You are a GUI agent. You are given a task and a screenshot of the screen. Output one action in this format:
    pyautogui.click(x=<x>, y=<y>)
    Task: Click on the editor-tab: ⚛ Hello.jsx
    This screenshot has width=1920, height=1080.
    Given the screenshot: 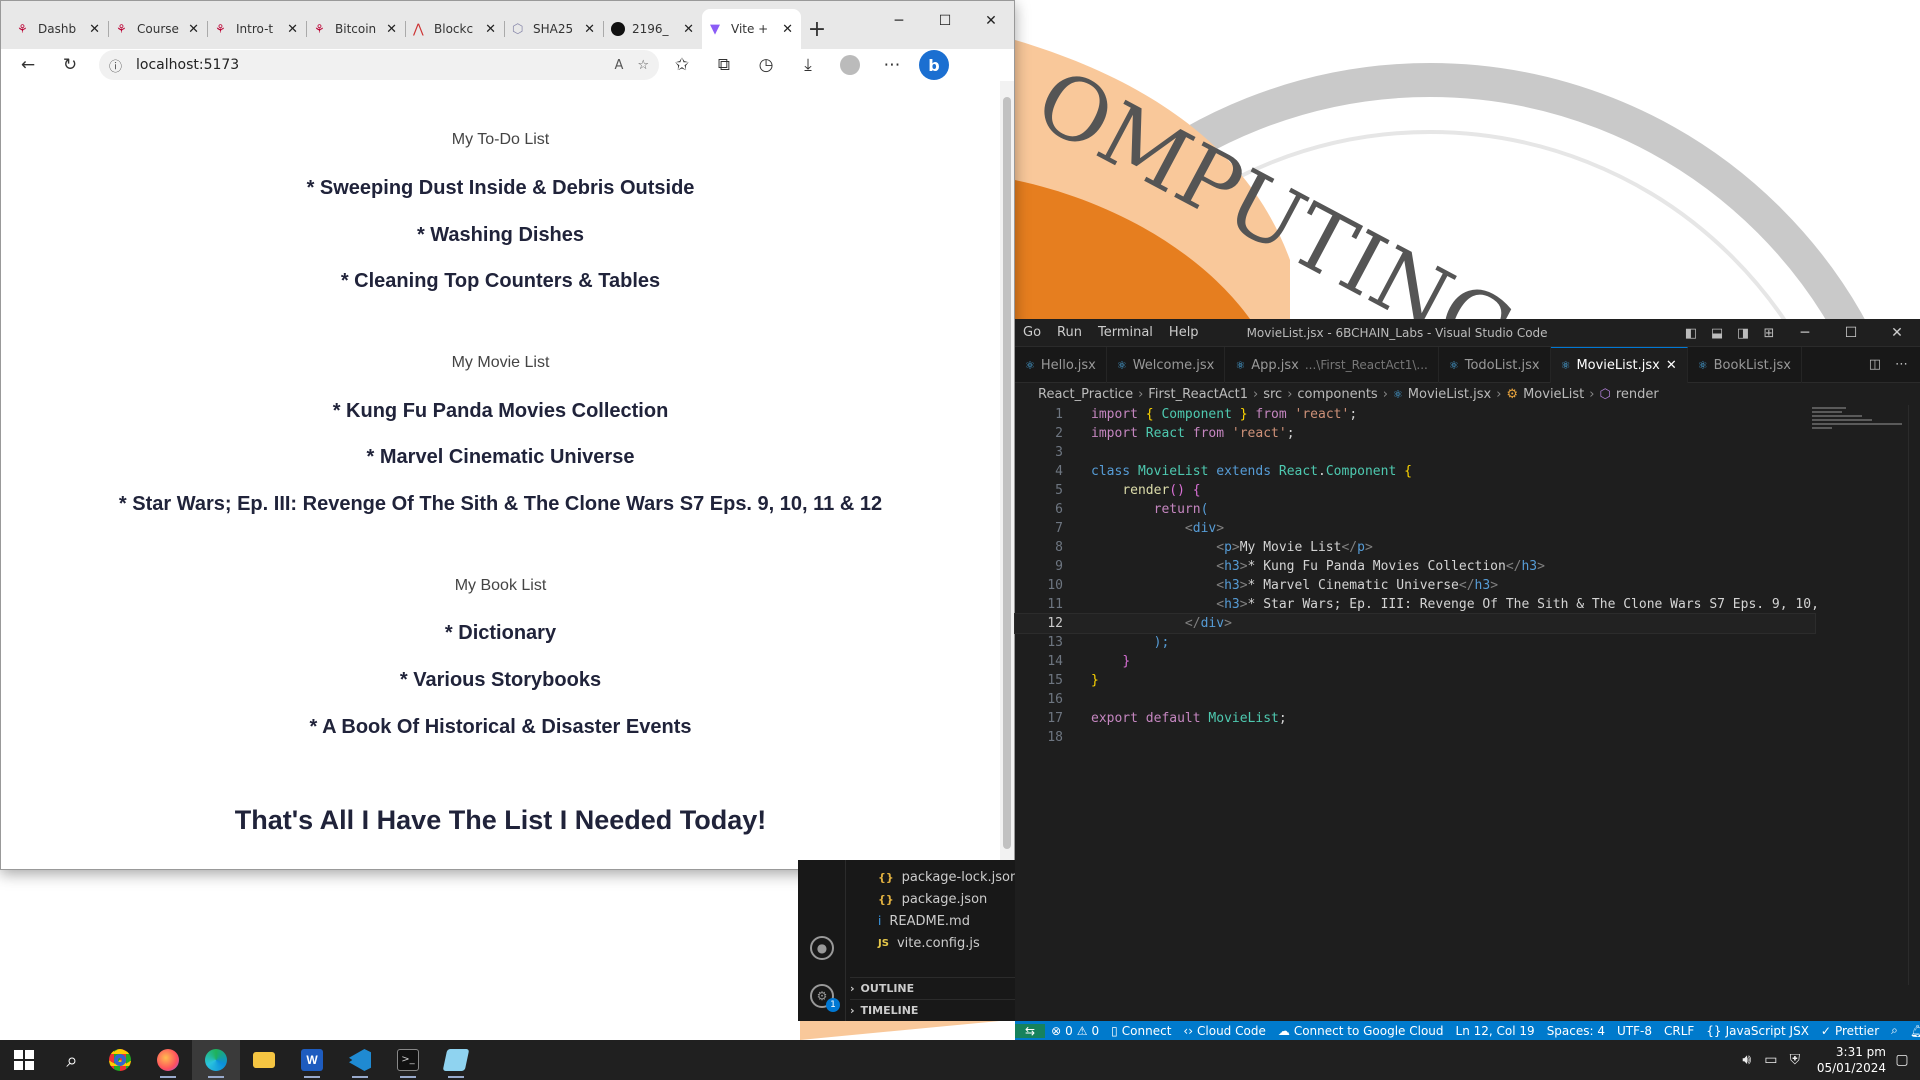 What is the action you would take?
    pyautogui.click(x=1061, y=365)
    